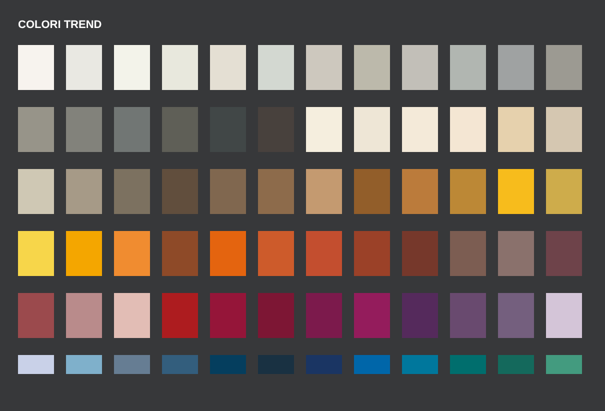 Image resolution: width=605 pixels, height=411 pixels. I want to click on section-title: COLORI TREND, so click(60, 25).